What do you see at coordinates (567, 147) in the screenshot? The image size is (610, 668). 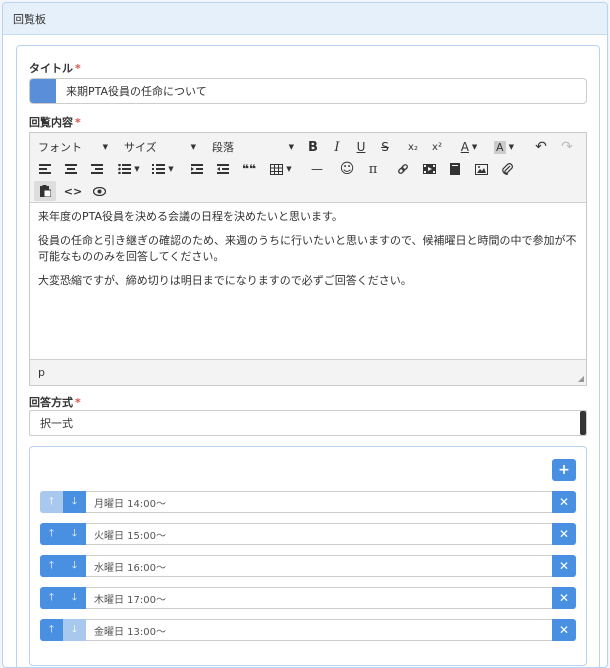 I see `redo-button: ↷` at bounding box center [567, 147].